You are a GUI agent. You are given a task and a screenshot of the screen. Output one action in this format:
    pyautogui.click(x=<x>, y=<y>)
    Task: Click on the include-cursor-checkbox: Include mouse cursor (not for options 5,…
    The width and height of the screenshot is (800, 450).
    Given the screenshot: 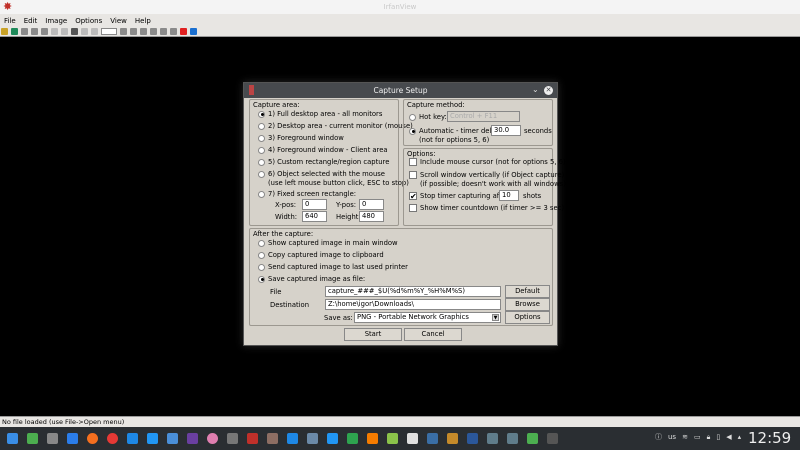 What is the action you would take?
    pyautogui.click(x=487, y=162)
    